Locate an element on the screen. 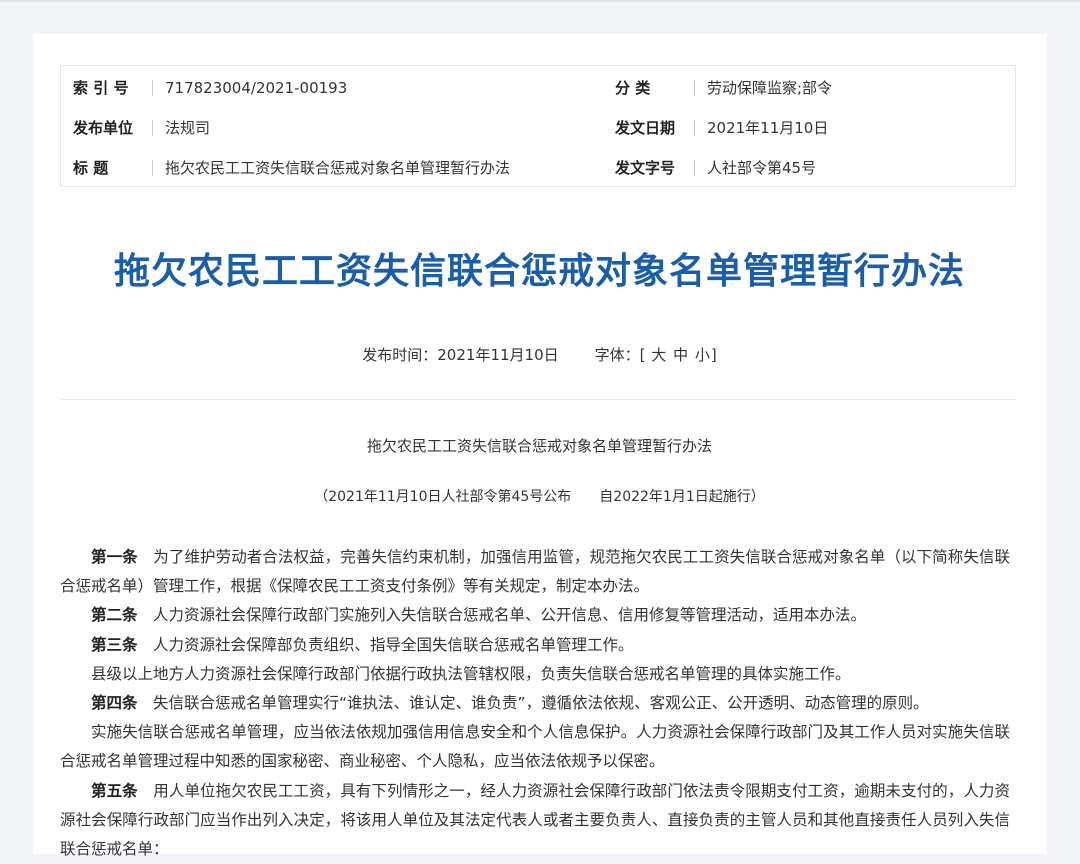 The height and width of the screenshot is (864, 1080). category-label: 分 类 is located at coordinates (633, 88).